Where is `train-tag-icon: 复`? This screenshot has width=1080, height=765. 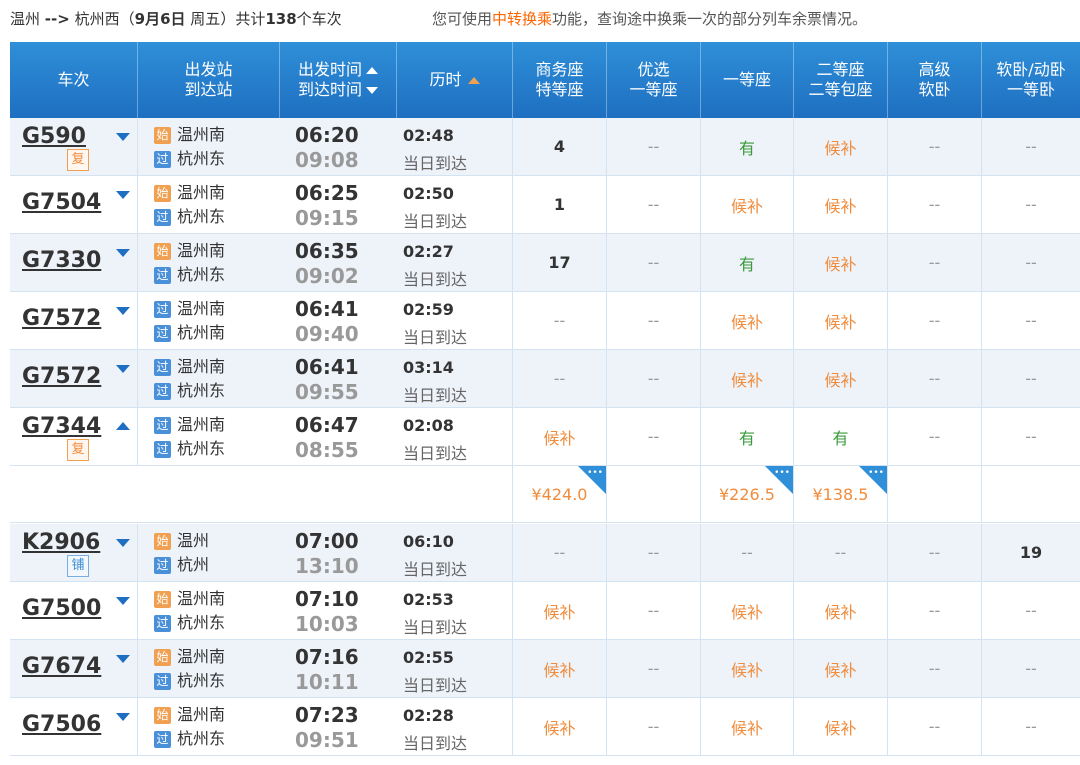 train-tag-icon: 复 is located at coordinates (78, 450).